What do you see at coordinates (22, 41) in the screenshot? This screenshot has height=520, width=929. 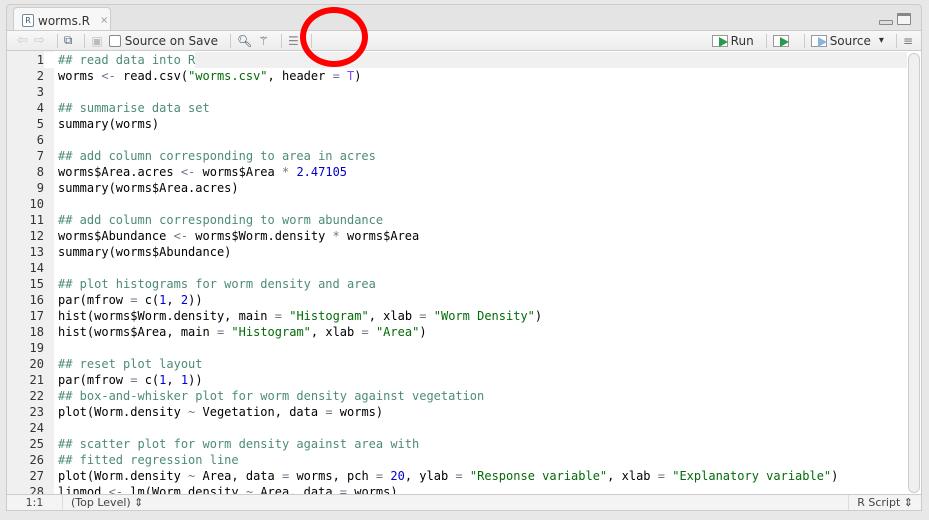 I see `back-arrow-icon: ⇦` at bounding box center [22, 41].